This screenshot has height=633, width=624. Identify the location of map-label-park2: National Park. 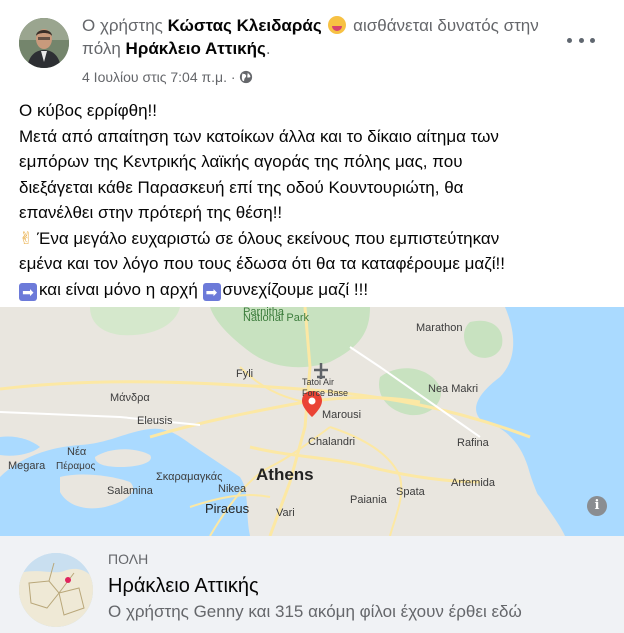
(276, 318).